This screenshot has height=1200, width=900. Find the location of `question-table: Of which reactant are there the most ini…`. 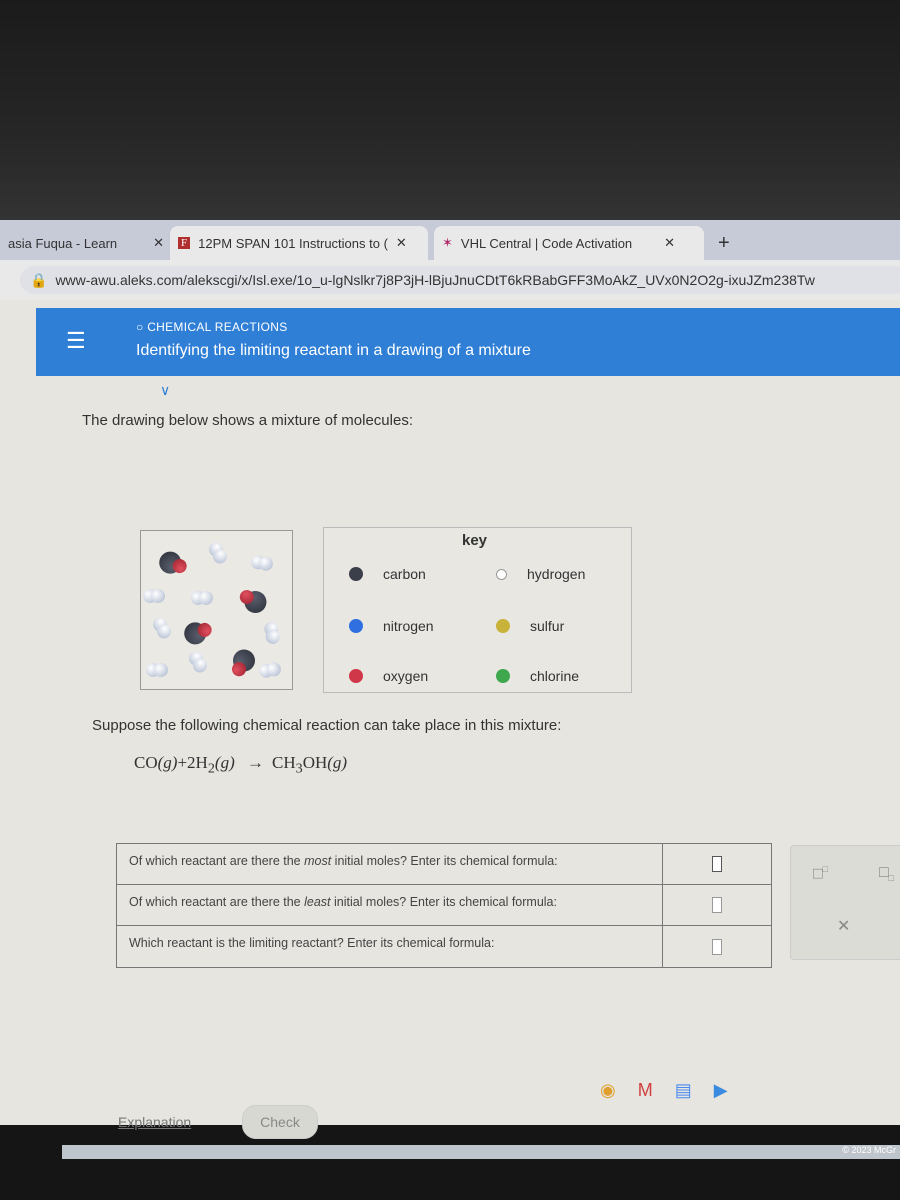

question-table: Of which reactant are there the most ini… is located at coordinates (444, 905).